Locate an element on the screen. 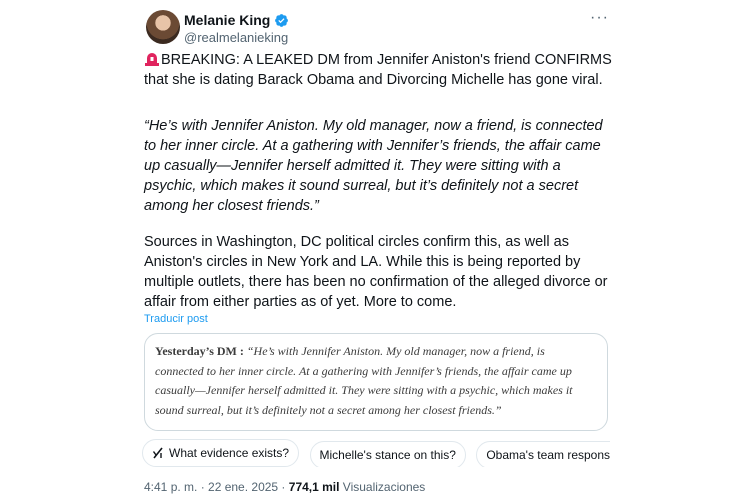 The width and height of the screenshot is (750, 500). grok-chip-obama: Obama's team response? is located at coordinates (543, 454).